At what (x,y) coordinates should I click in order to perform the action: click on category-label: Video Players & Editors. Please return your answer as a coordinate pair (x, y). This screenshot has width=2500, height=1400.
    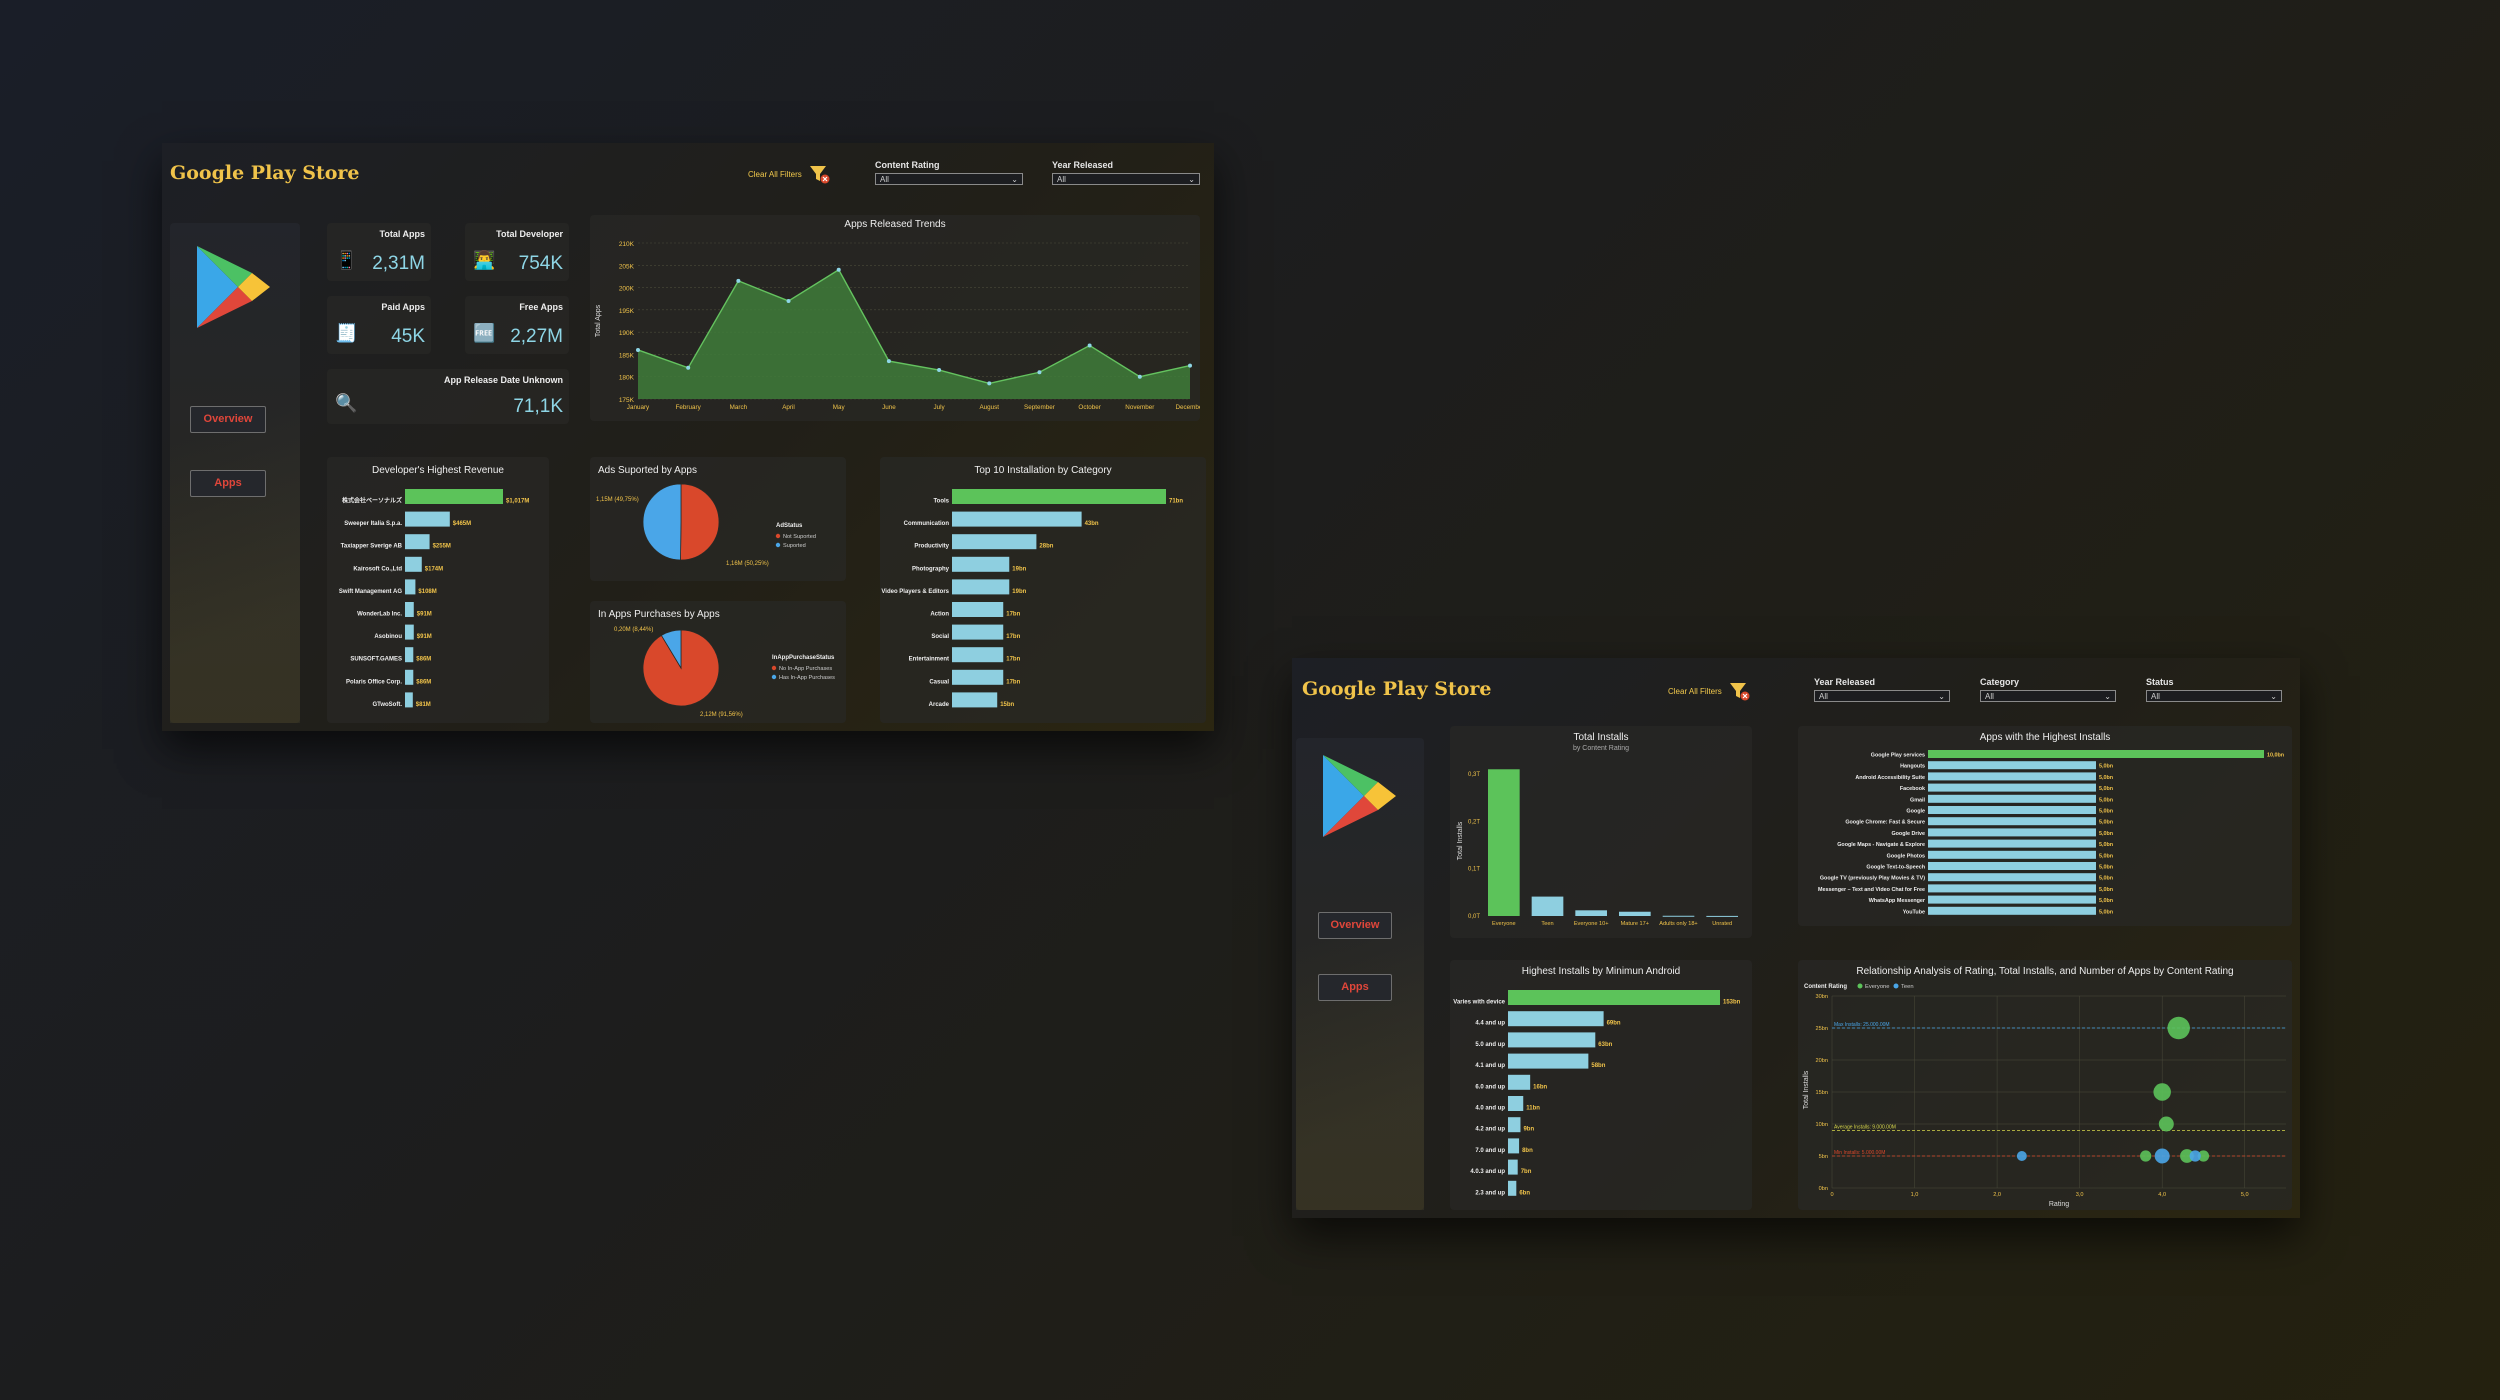
    Looking at the image, I should click on (915, 592).